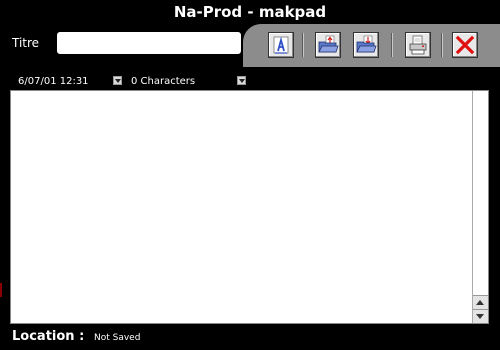 This screenshot has height=350, width=500. I want to click on window-edge-marker, so click(1, 290).